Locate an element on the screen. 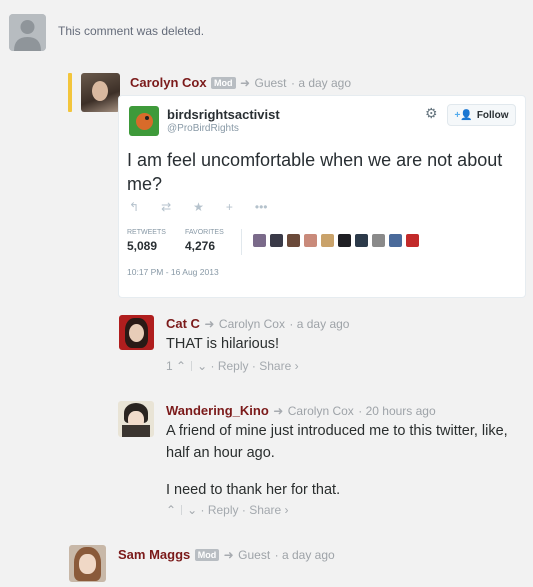  favorites-label: FAVORITES is located at coordinates (204, 232).